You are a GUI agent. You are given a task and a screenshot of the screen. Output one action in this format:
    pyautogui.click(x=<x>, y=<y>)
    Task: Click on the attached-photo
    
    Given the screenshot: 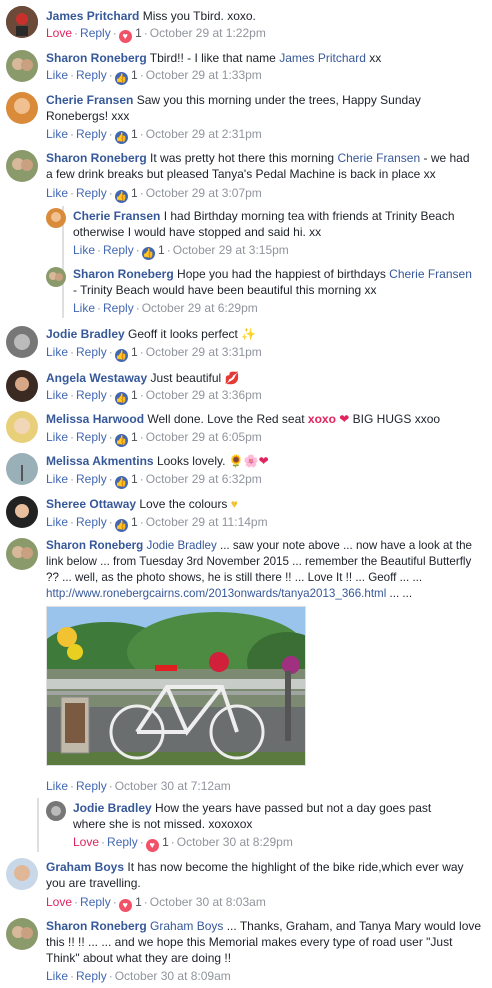 What is the action you would take?
    pyautogui.click(x=176, y=686)
    